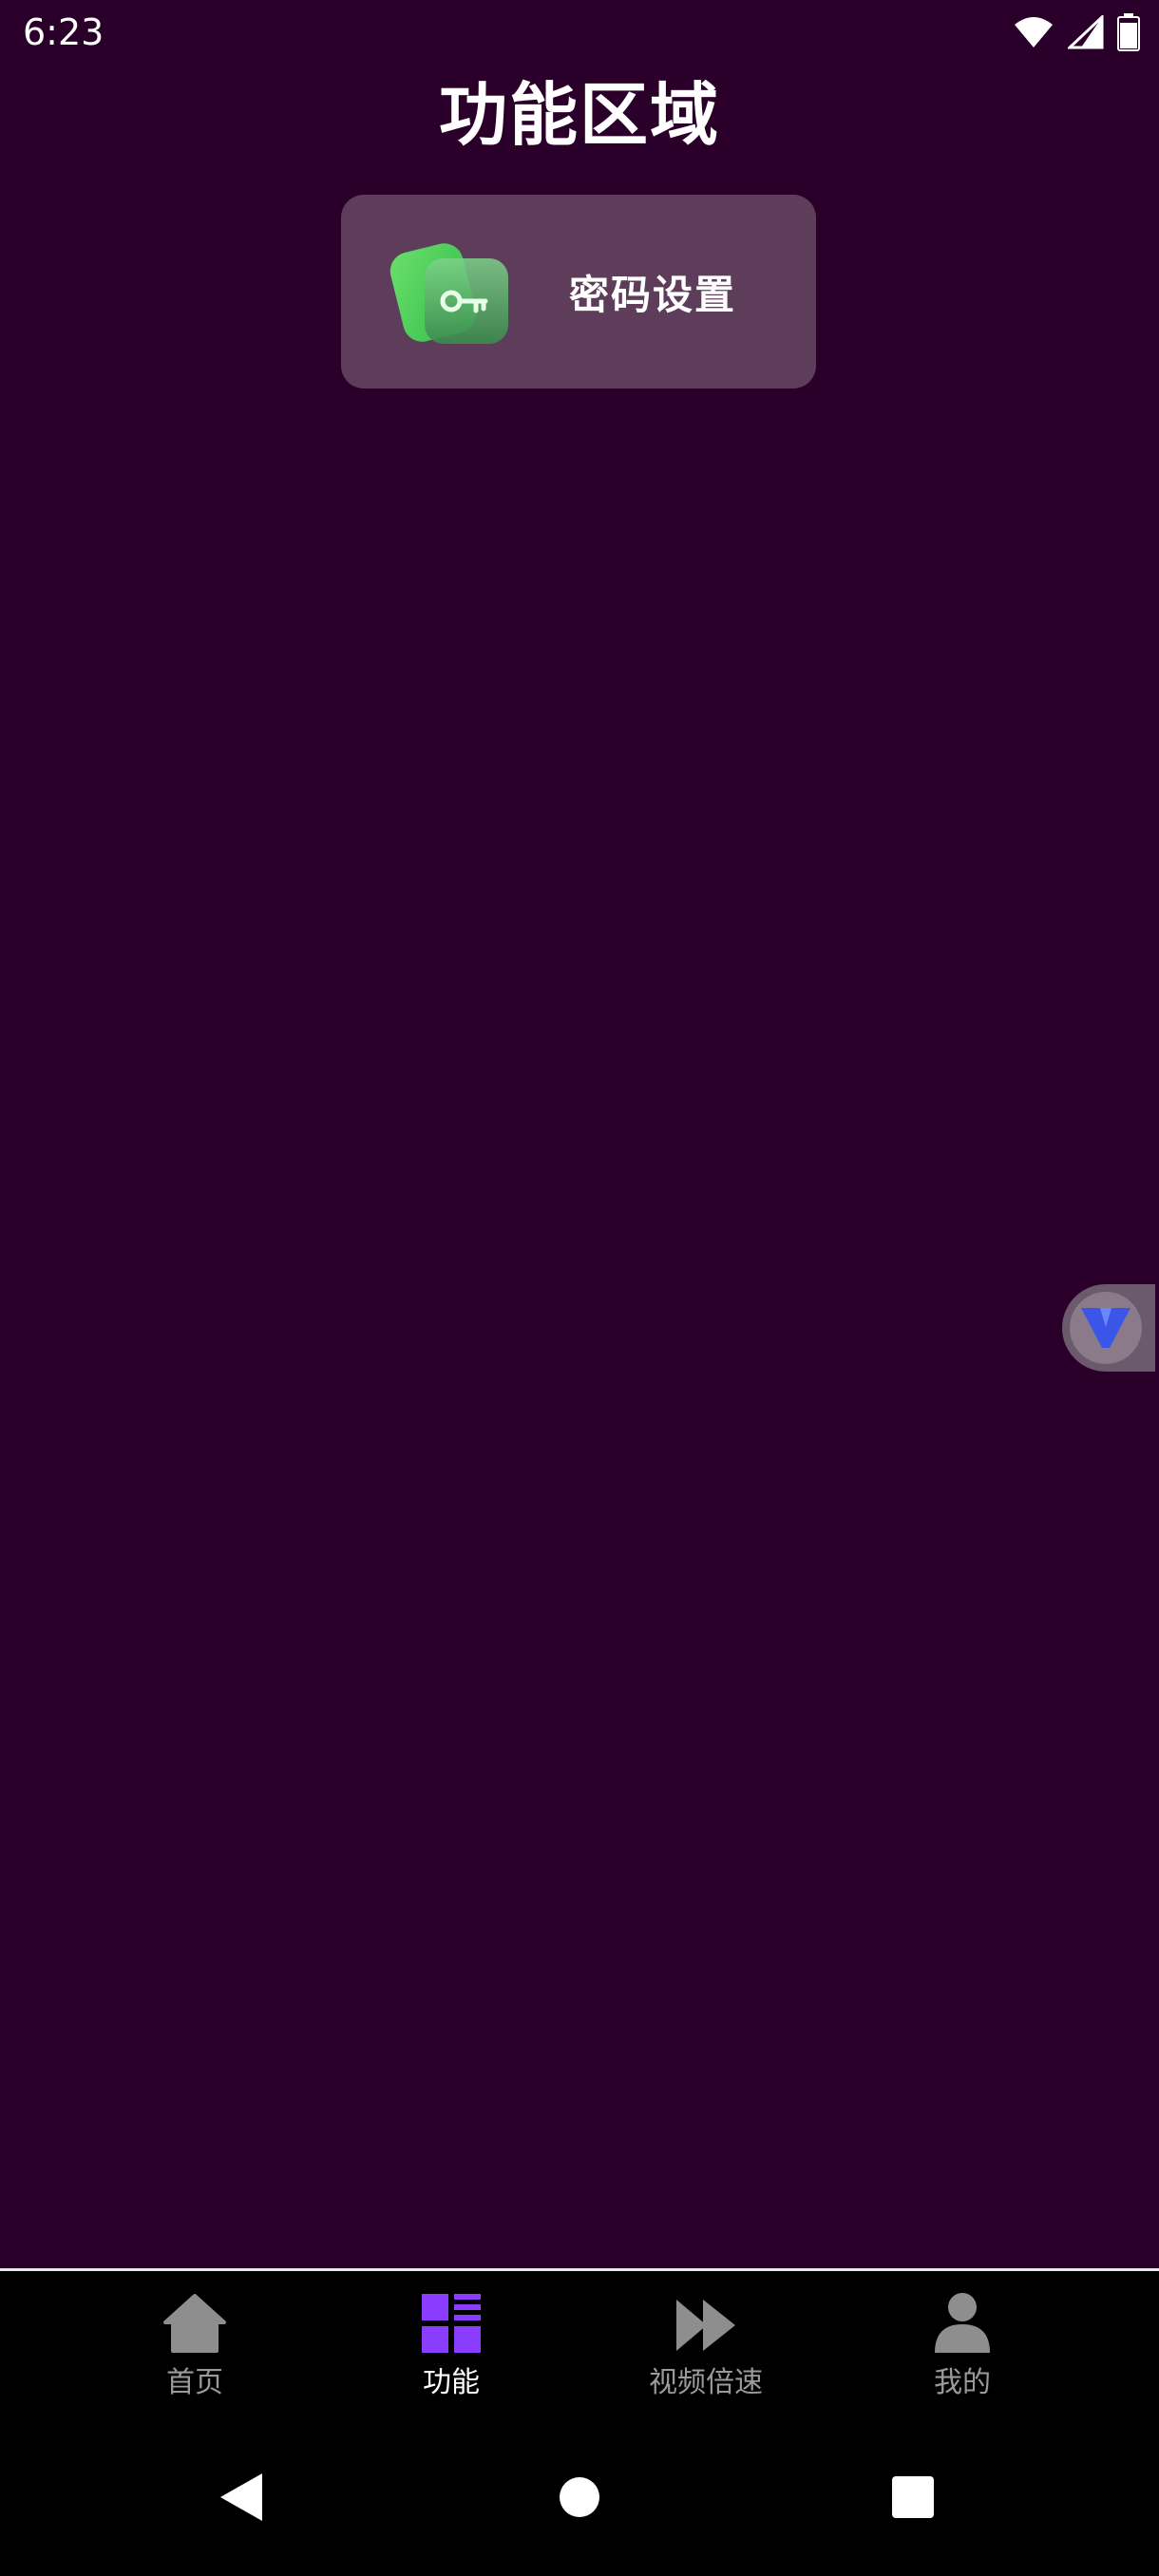 This screenshot has width=1159, height=2576. Describe the element at coordinates (913, 2497) in the screenshot. I see `recents-square-icon` at that location.